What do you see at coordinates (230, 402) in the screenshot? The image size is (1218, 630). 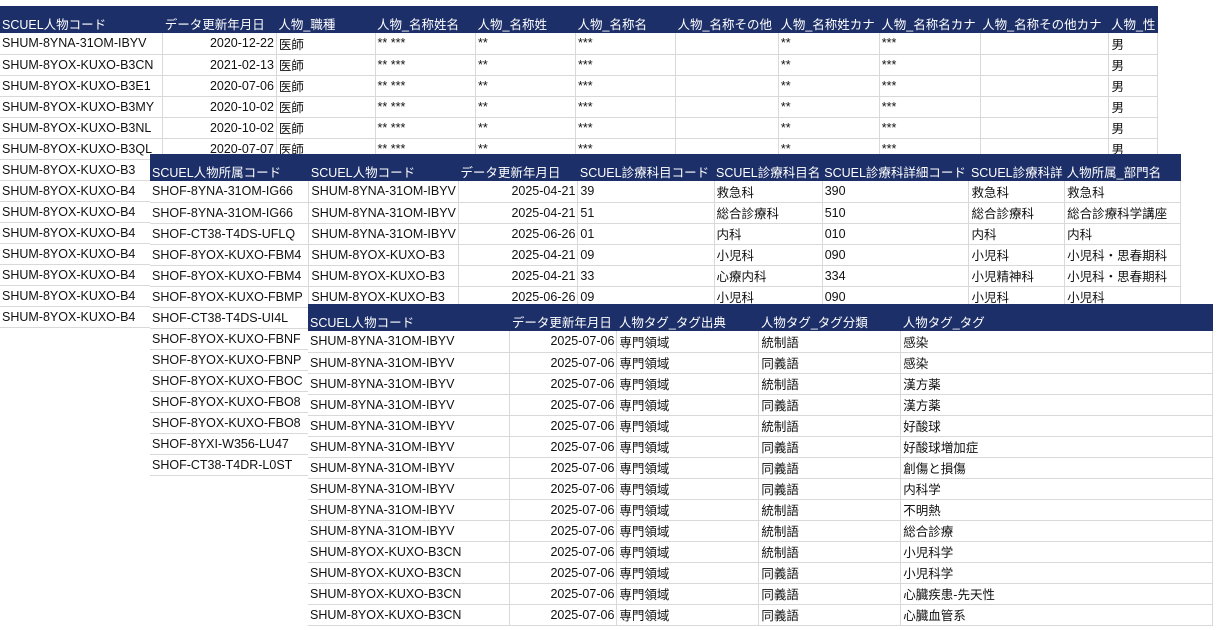 I see `table-cell: SHOF-8YOX-KUXO-FBO8` at bounding box center [230, 402].